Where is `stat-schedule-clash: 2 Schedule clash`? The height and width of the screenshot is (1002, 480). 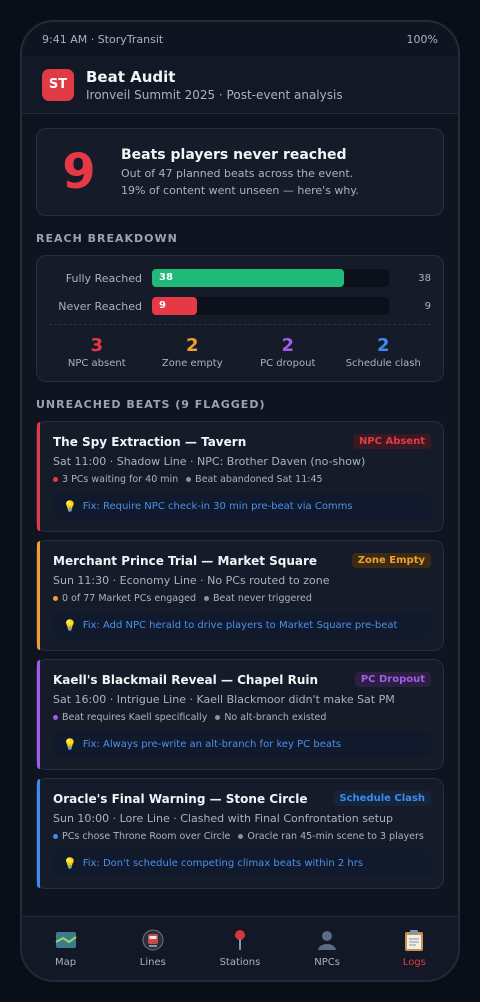
stat-schedule-clash: 2 Schedule clash is located at coordinates (384, 352).